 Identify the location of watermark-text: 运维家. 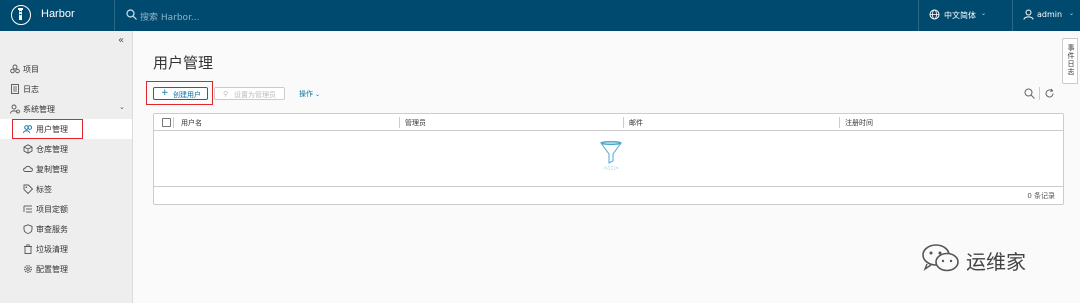
(996, 262).